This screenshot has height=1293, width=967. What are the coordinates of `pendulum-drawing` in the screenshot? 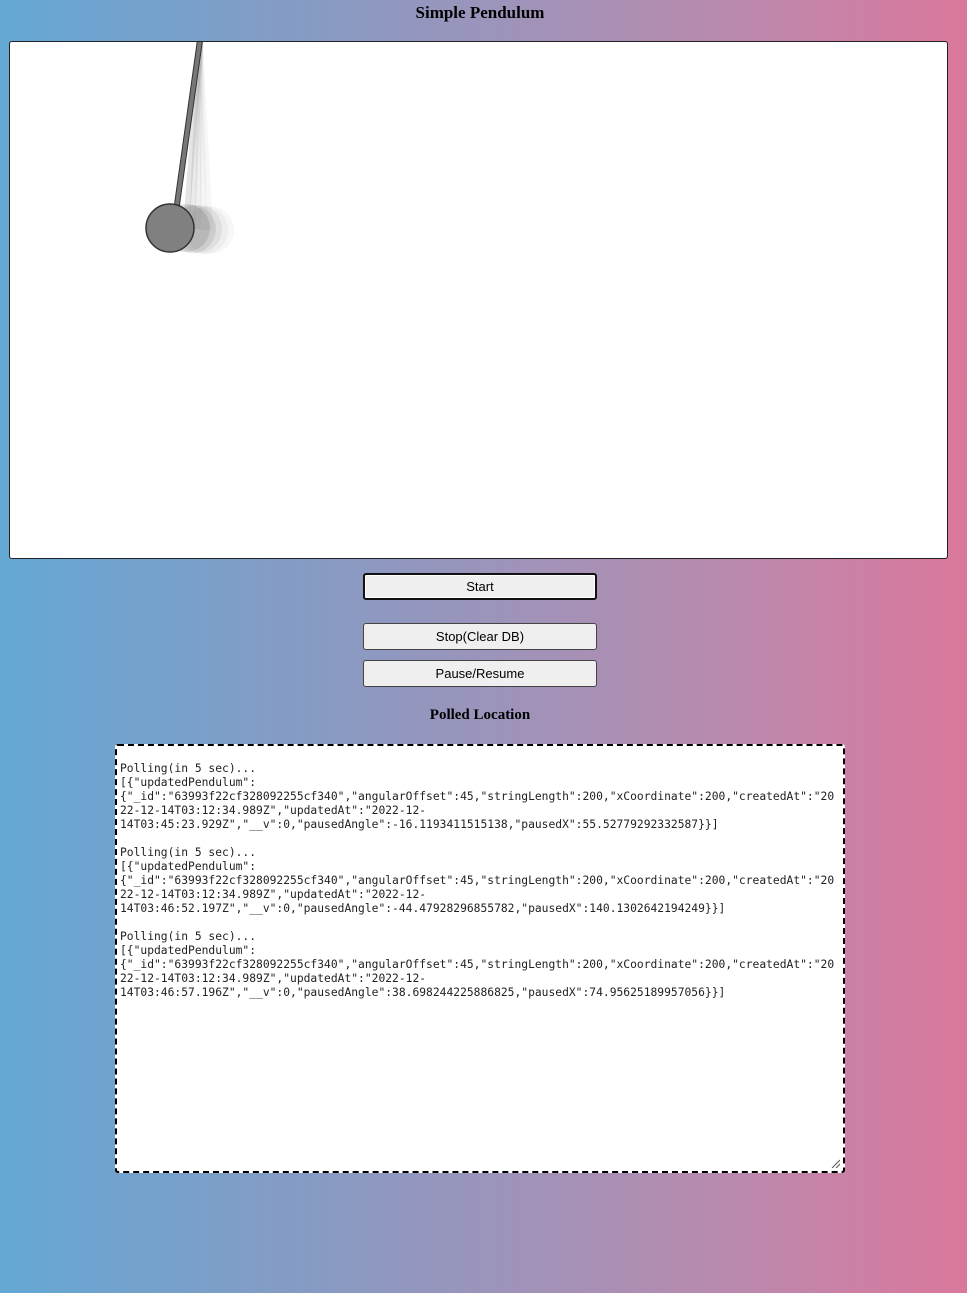 It's located at (186, 148).